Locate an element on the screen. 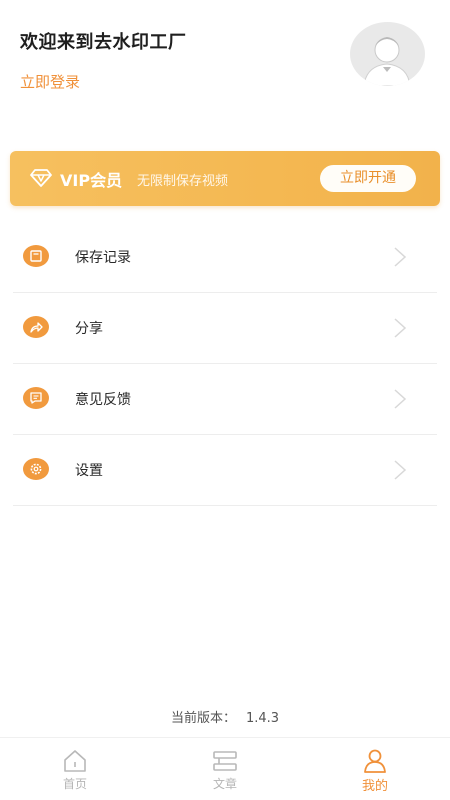 Image resolution: width=450 pixels, height=800 pixels. default-avatar-icon is located at coordinates (387, 61).